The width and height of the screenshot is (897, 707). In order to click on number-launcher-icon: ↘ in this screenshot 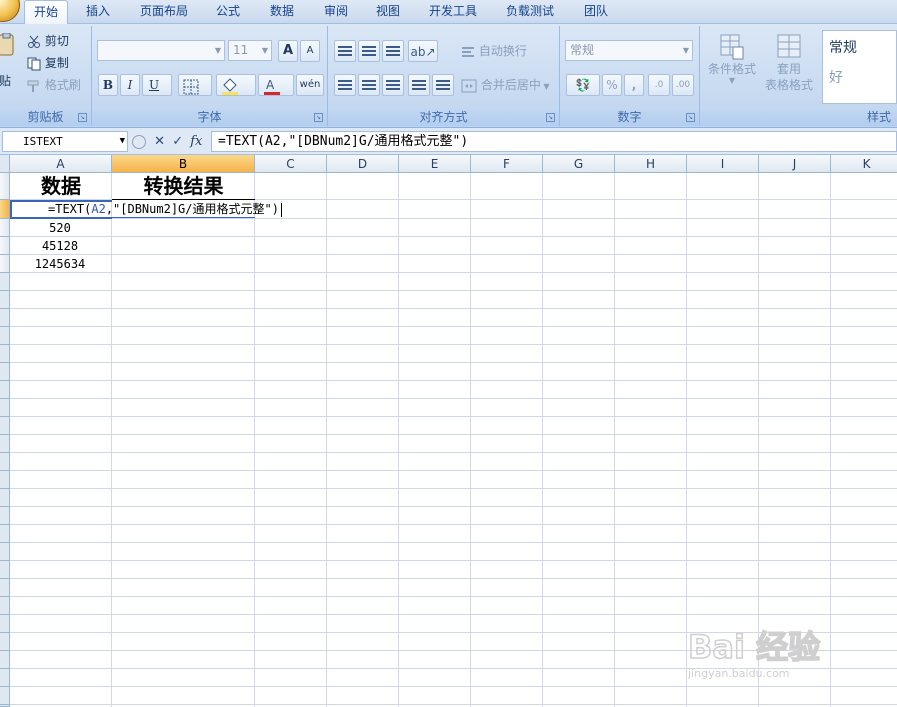, I will do `click(690, 117)`.